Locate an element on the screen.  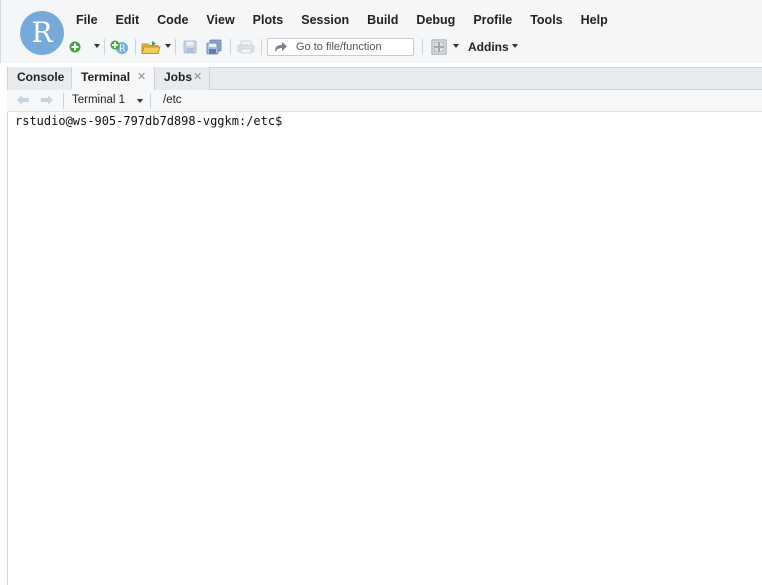
terminal-prompt: rstudio@ws-905-797db7d898-vggkm:/etc$ is located at coordinates (152, 121).